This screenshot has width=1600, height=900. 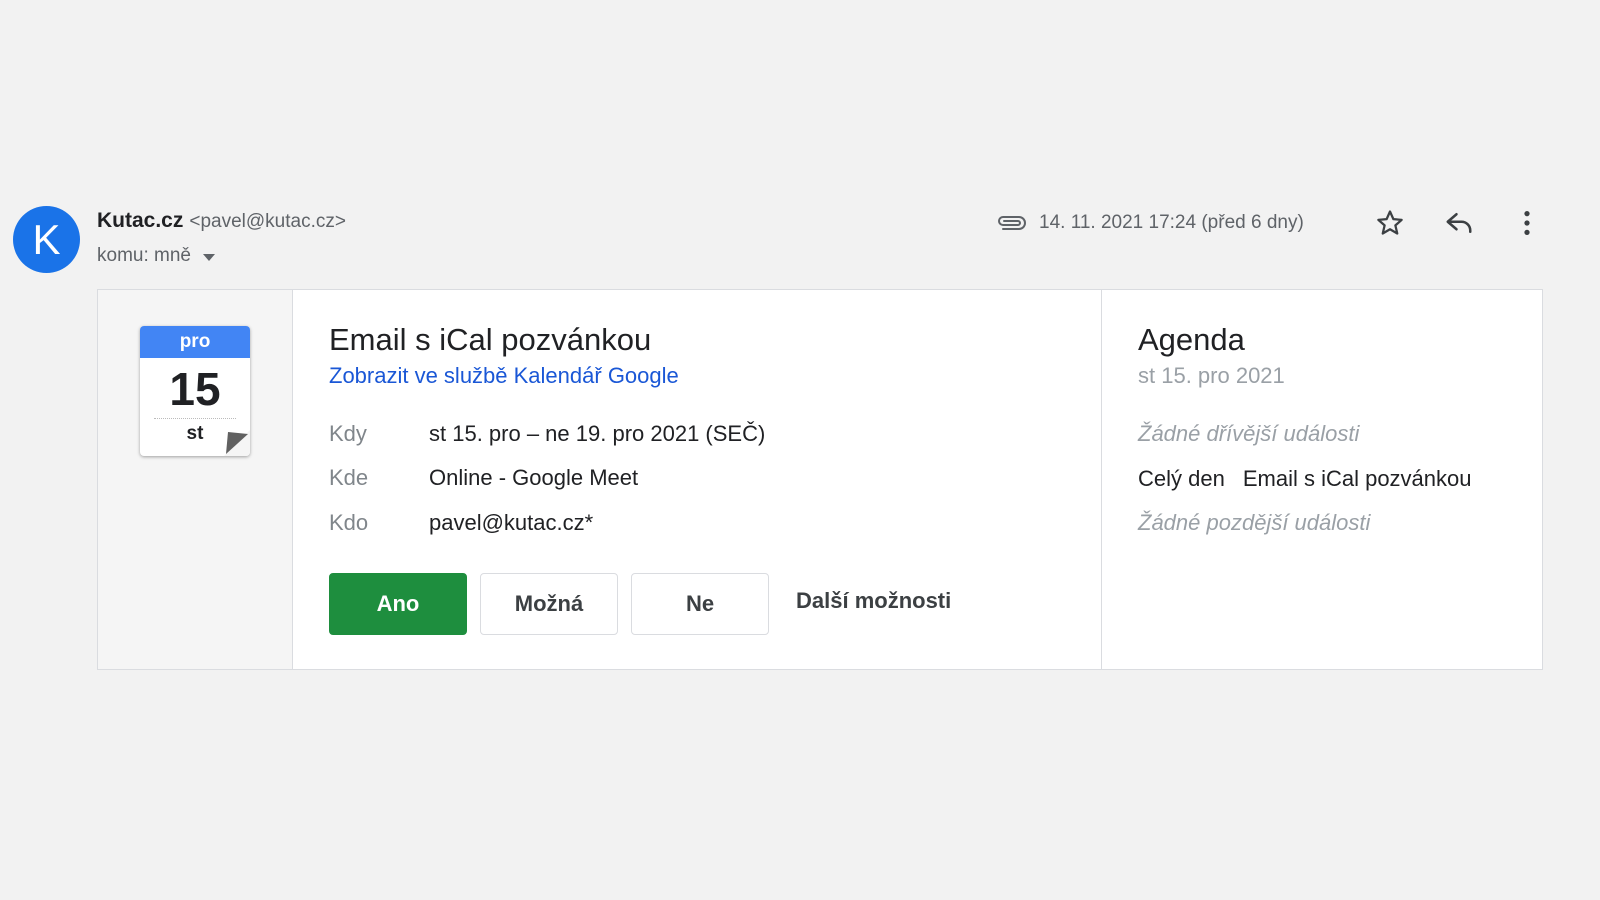 I want to click on detail-label: Kdy, so click(x=348, y=433).